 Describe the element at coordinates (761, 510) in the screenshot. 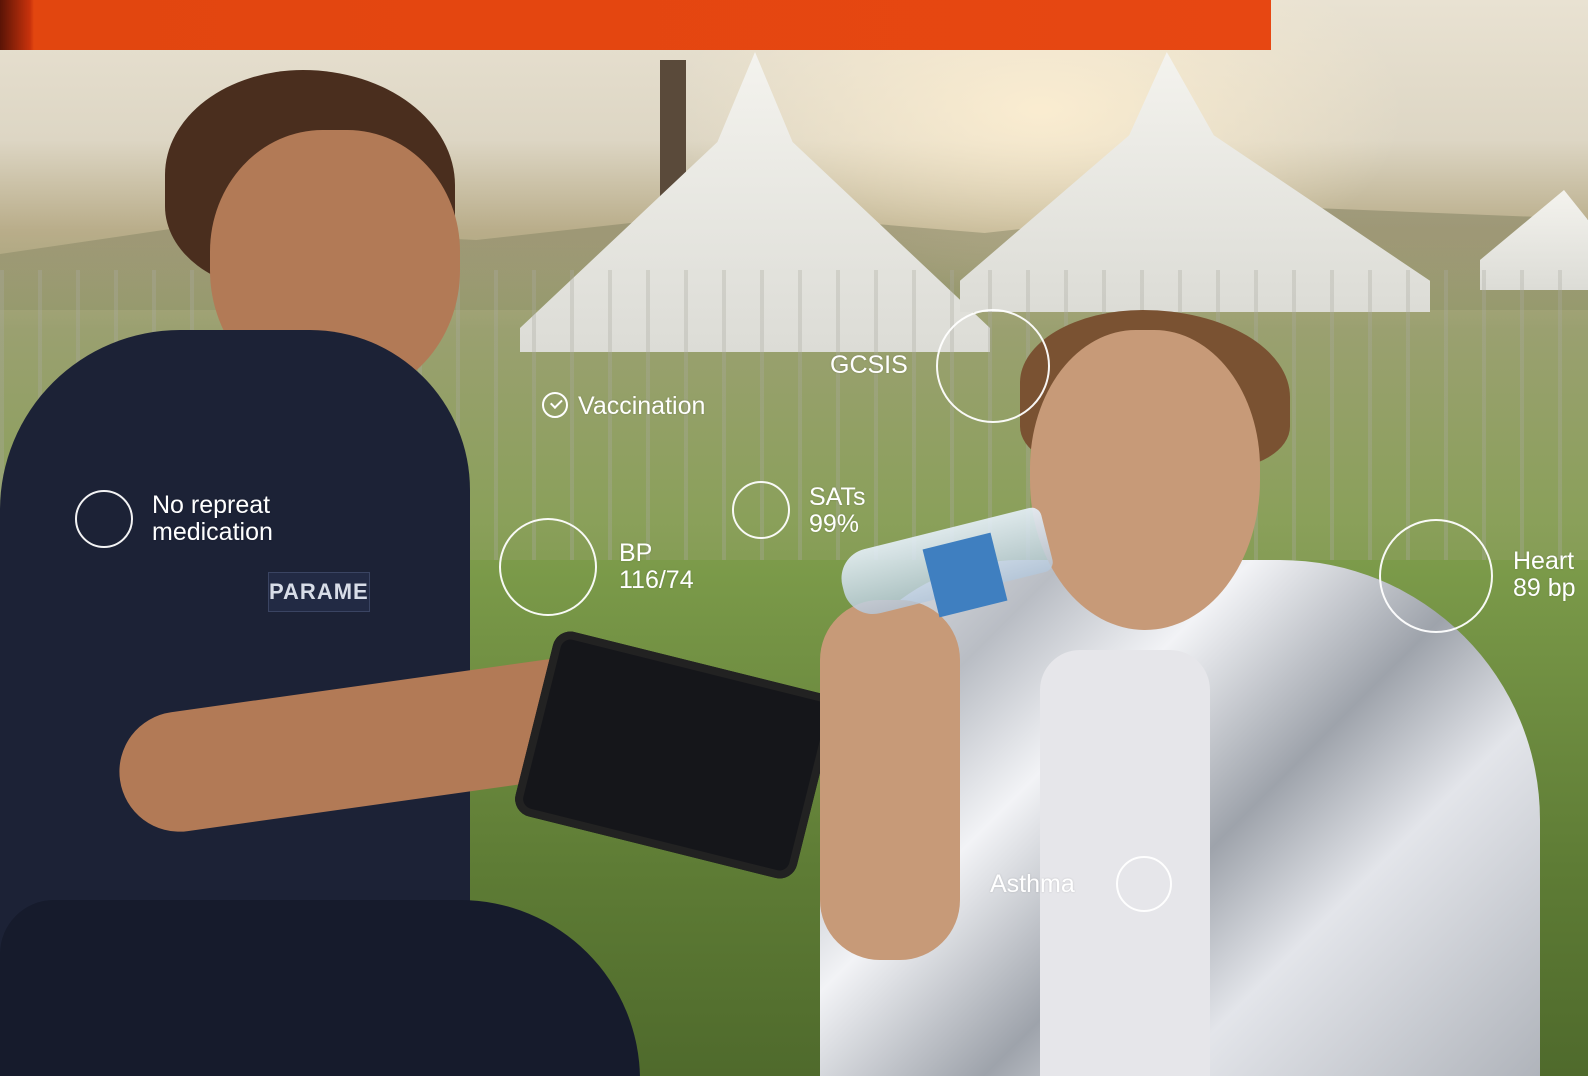

I see `sats-ring` at that location.